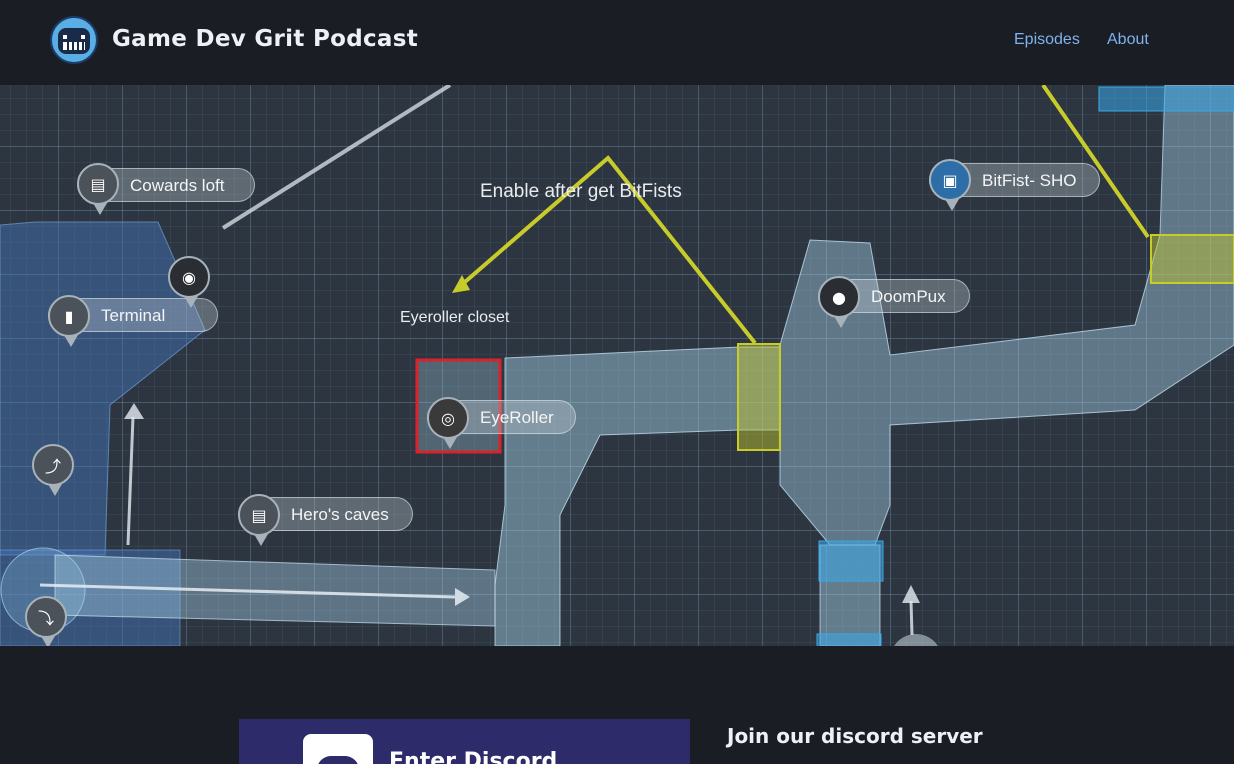 The width and height of the screenshot is (1234, 764). What do you see at coordinates (908, 296) in the screenshot?
I see `doompux-text: DoomPux` at bounding box center [908, 296].